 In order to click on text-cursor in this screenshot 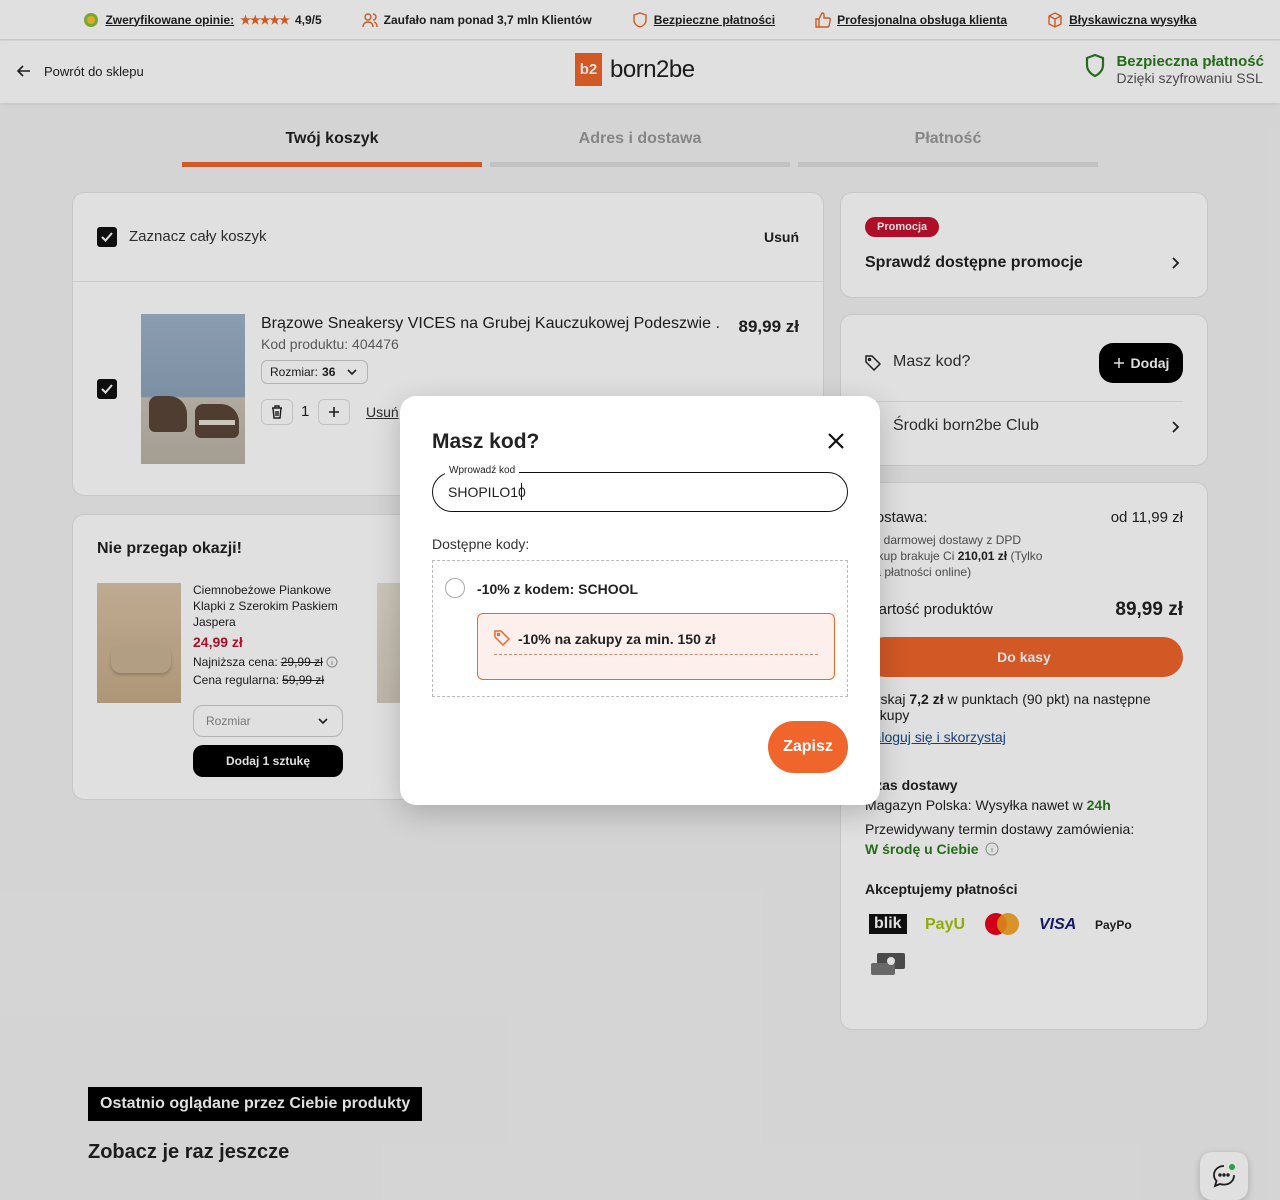, I will do `click(521, 491)`.